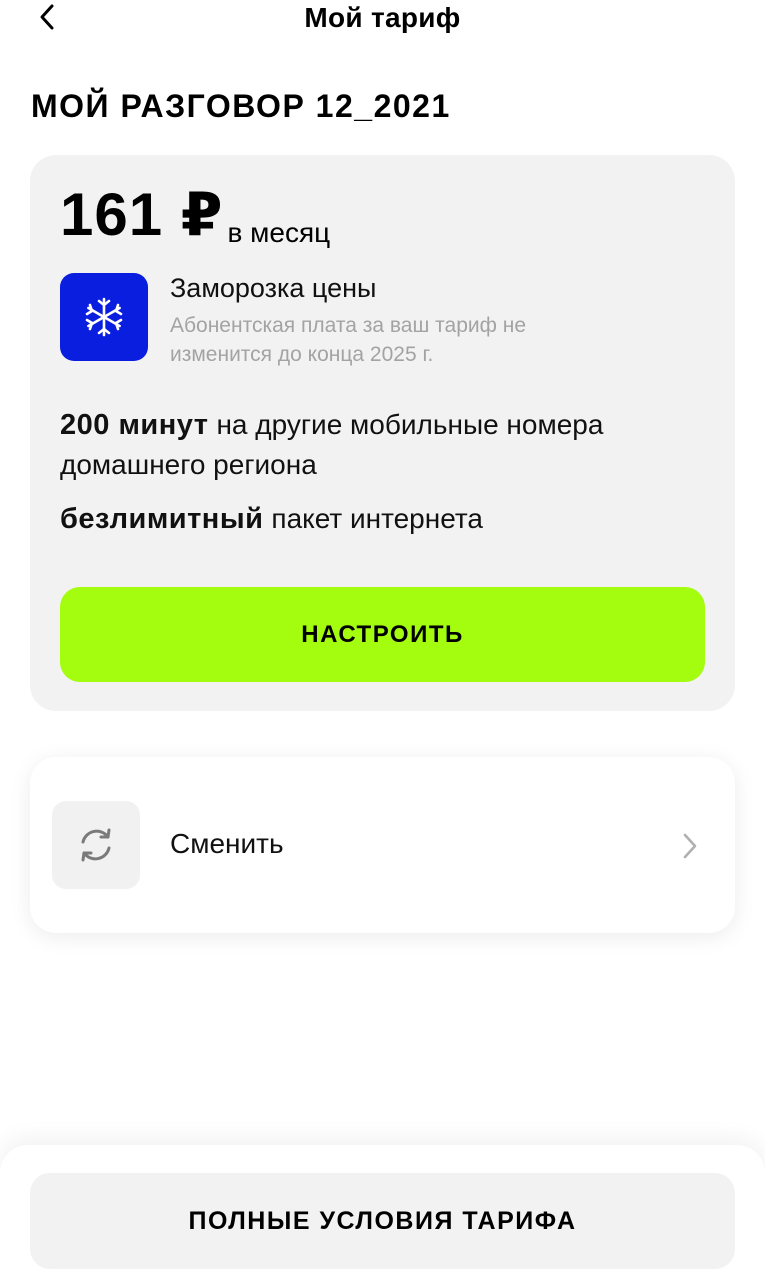  I want to click on change-label: Сменить, so click(227, 843).